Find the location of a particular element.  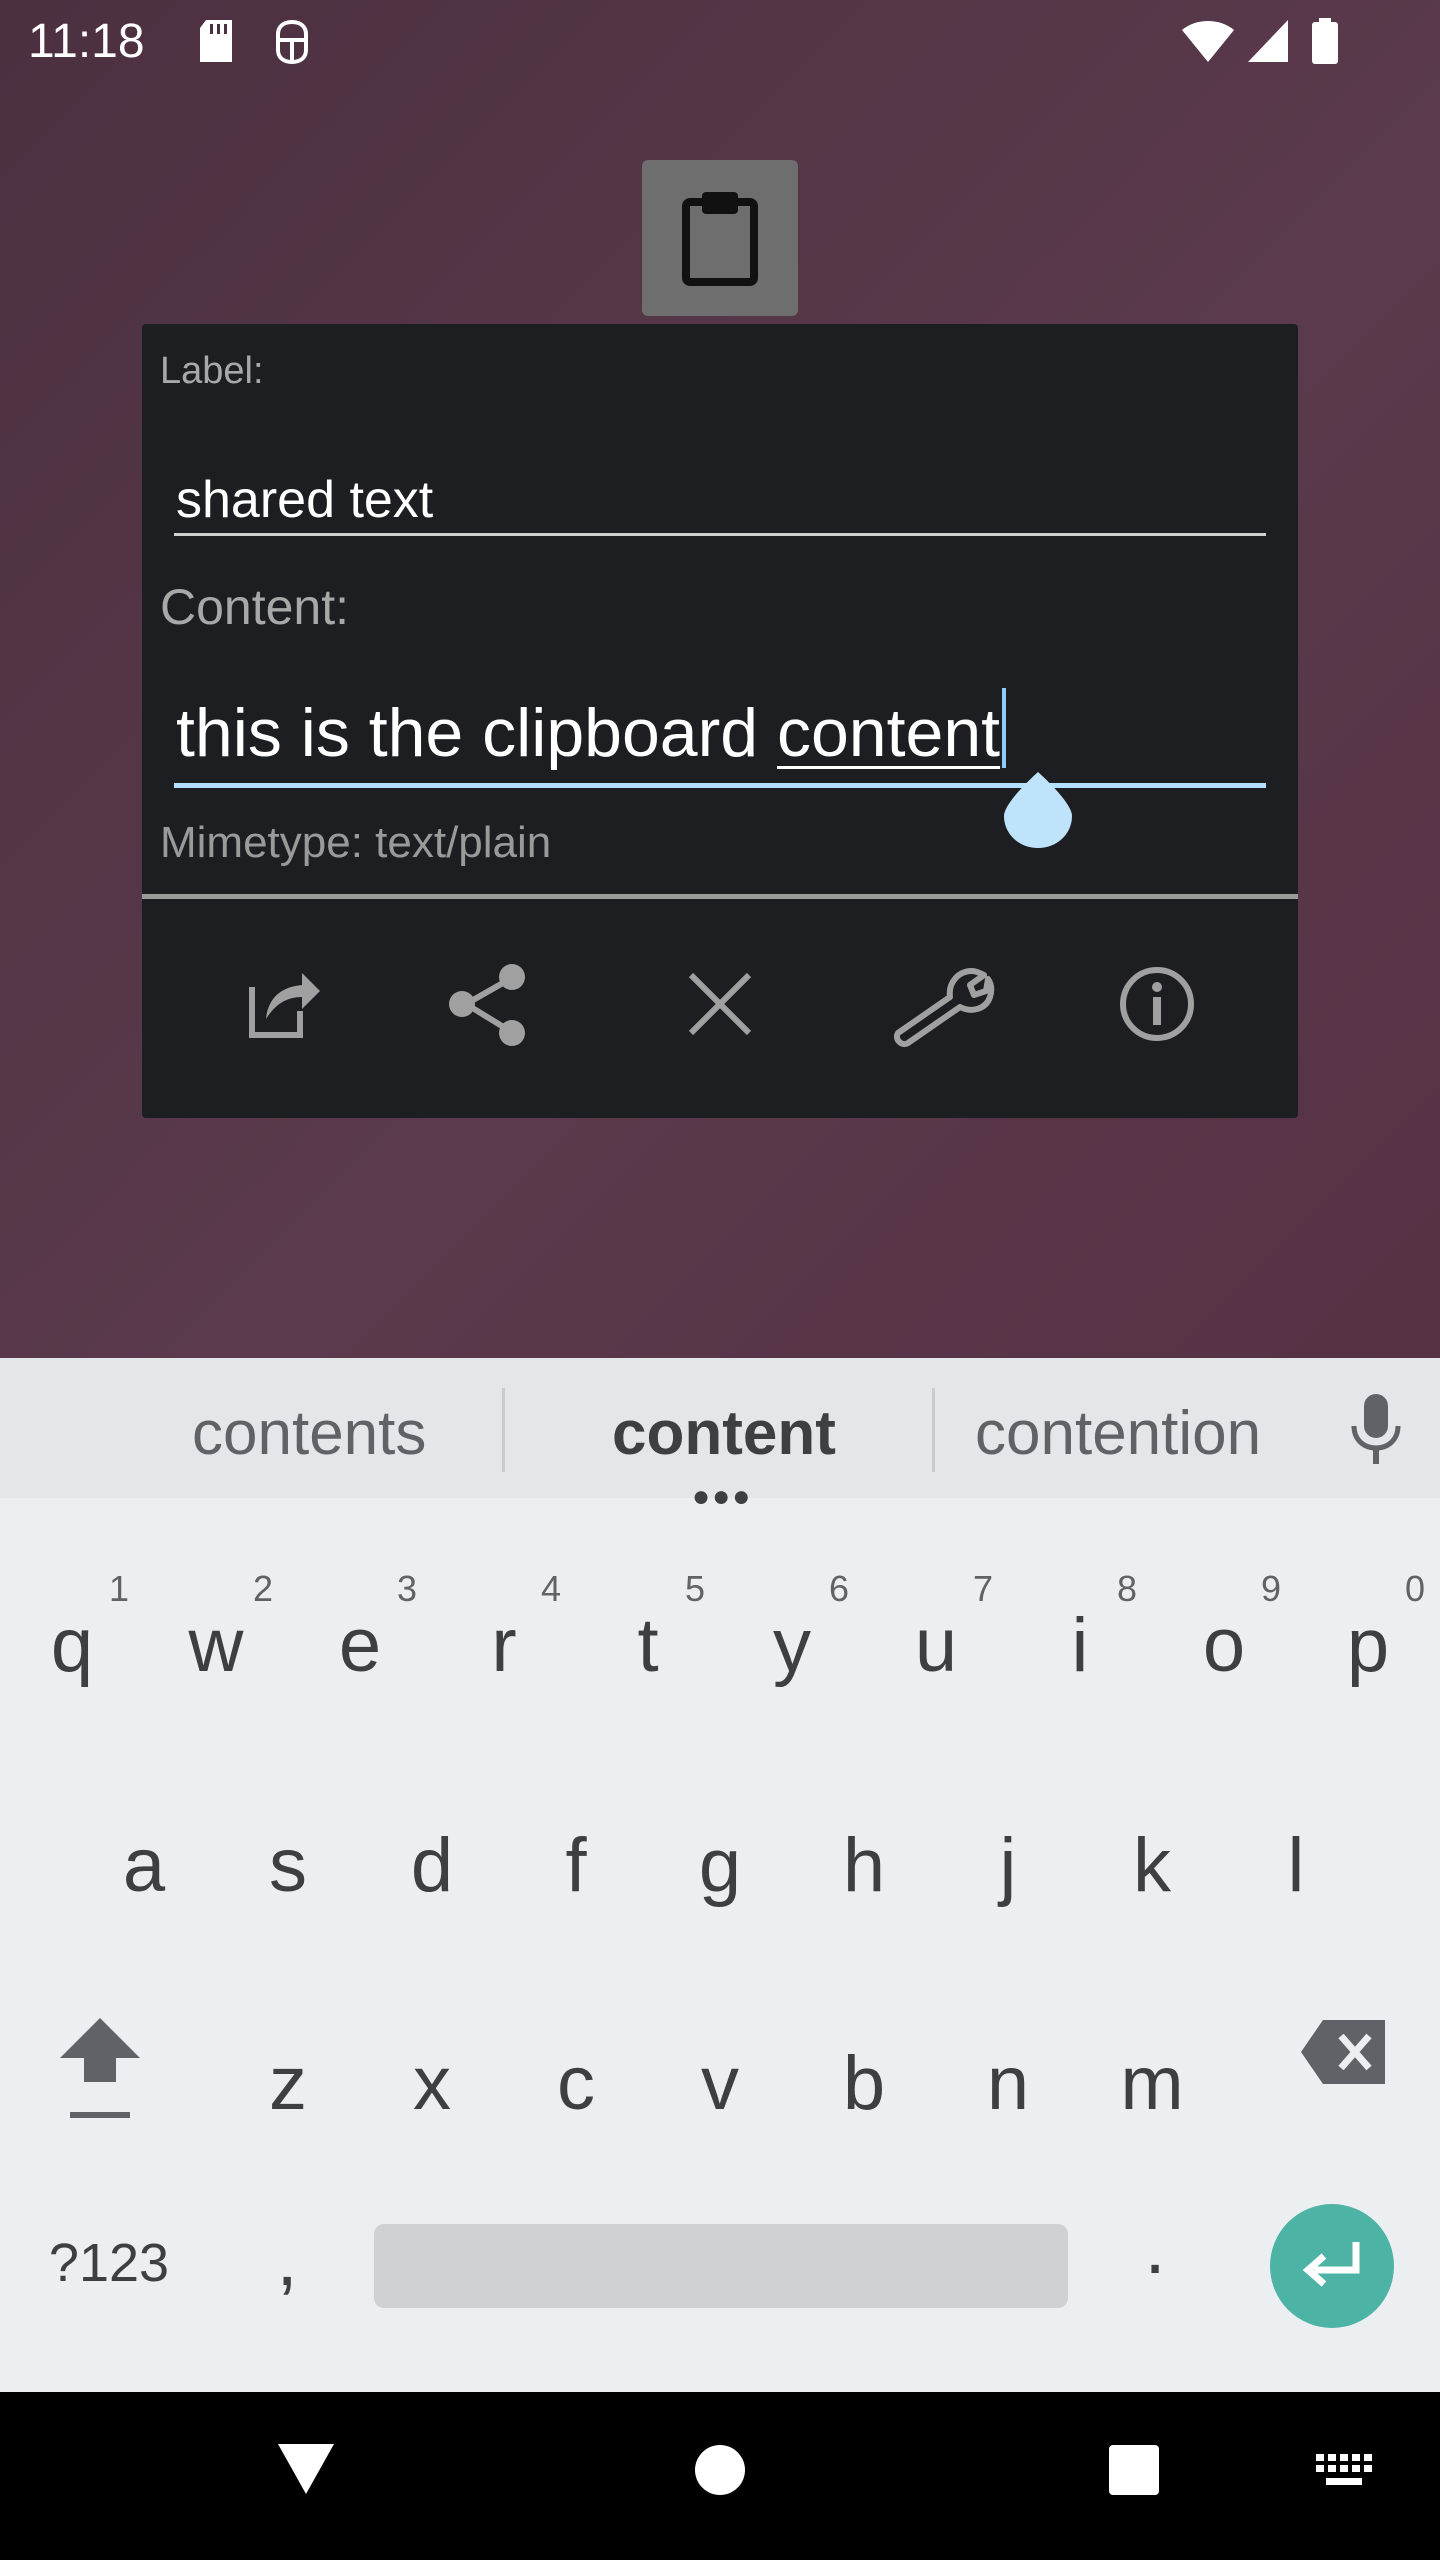

share-button is located at coordinates (489, 1004).